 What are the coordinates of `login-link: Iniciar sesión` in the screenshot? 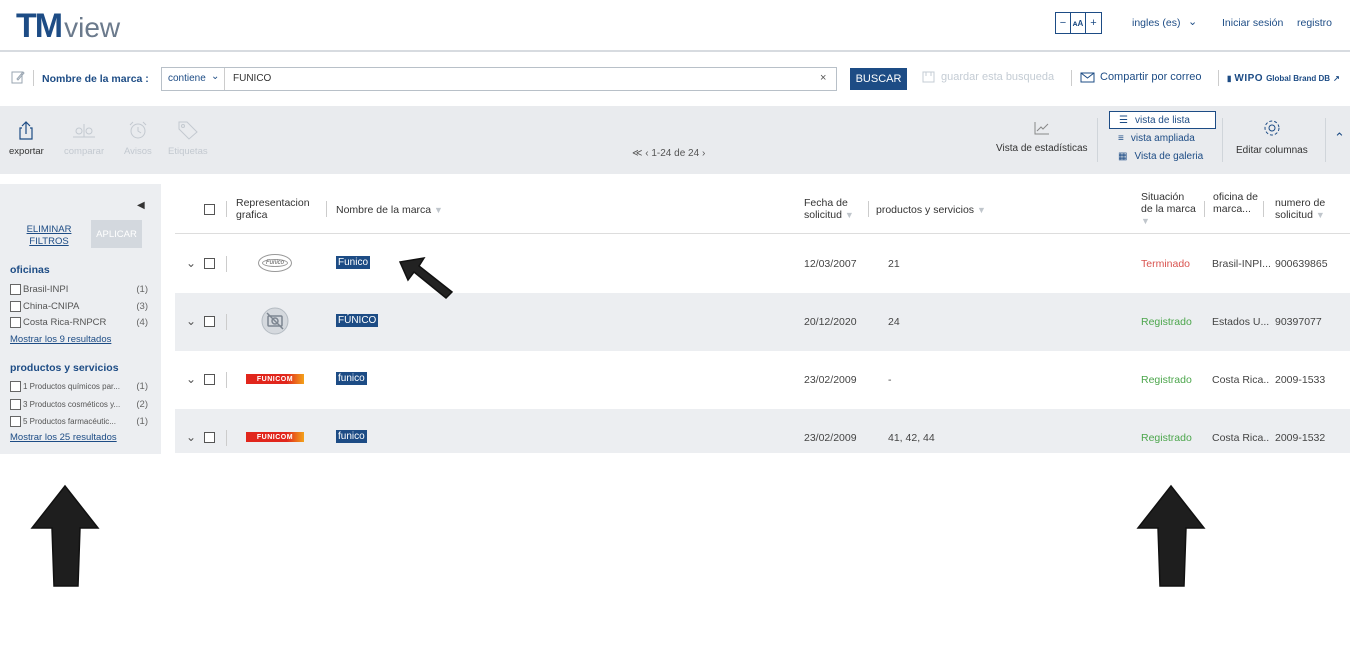 It's located at (1252, 23).